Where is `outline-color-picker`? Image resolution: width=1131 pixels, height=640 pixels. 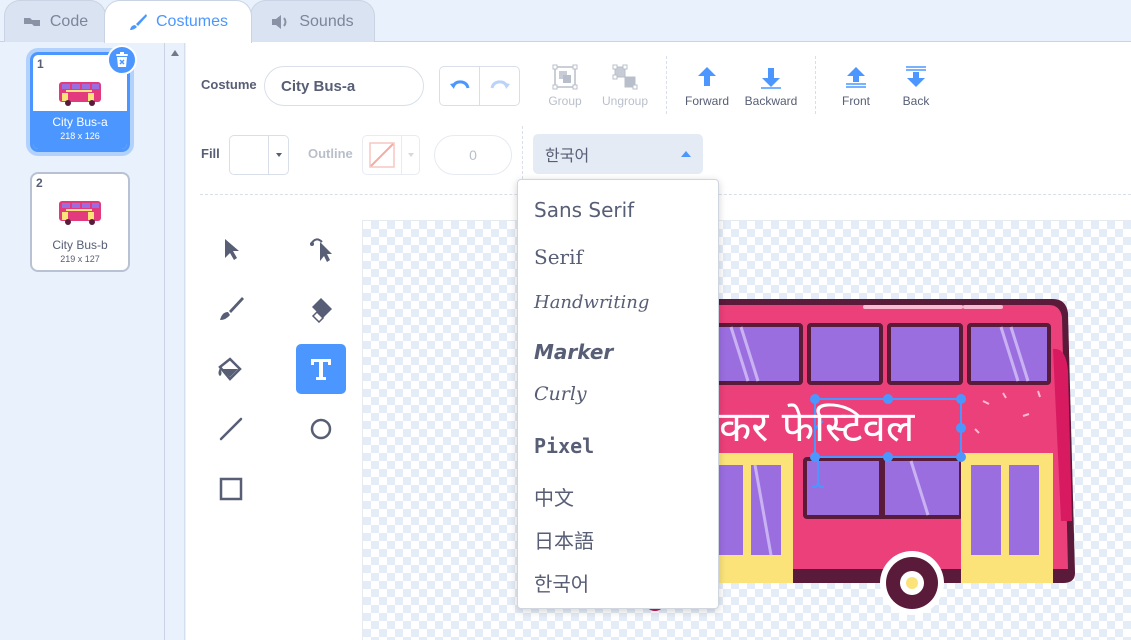 outline-color-picker is located at coordinates (391, 155).